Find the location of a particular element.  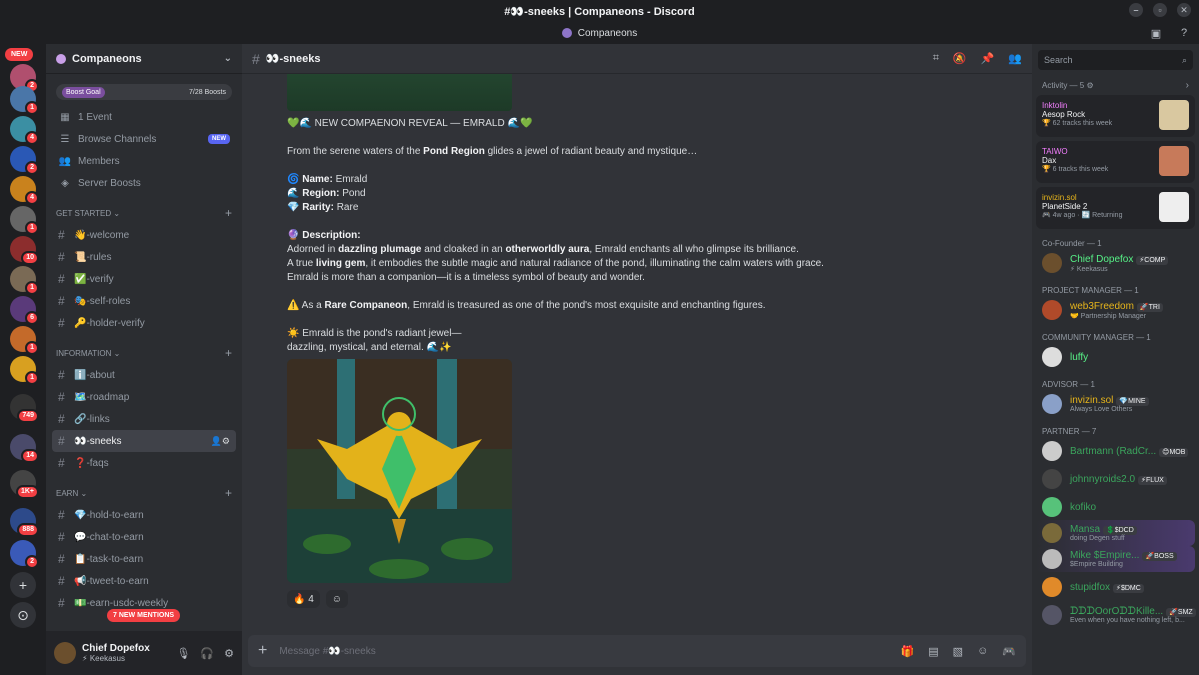

channel-holder-verify: # 🔑-holder-verify is located at coordinates (144, 323).